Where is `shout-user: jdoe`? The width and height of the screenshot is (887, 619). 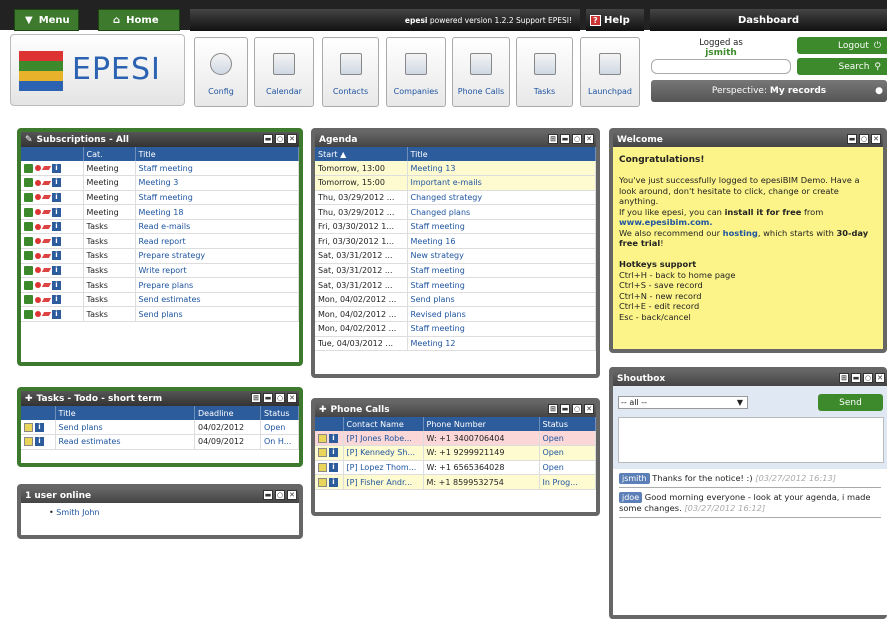 shout-user: jdoe is located at coordinates (631, 497).